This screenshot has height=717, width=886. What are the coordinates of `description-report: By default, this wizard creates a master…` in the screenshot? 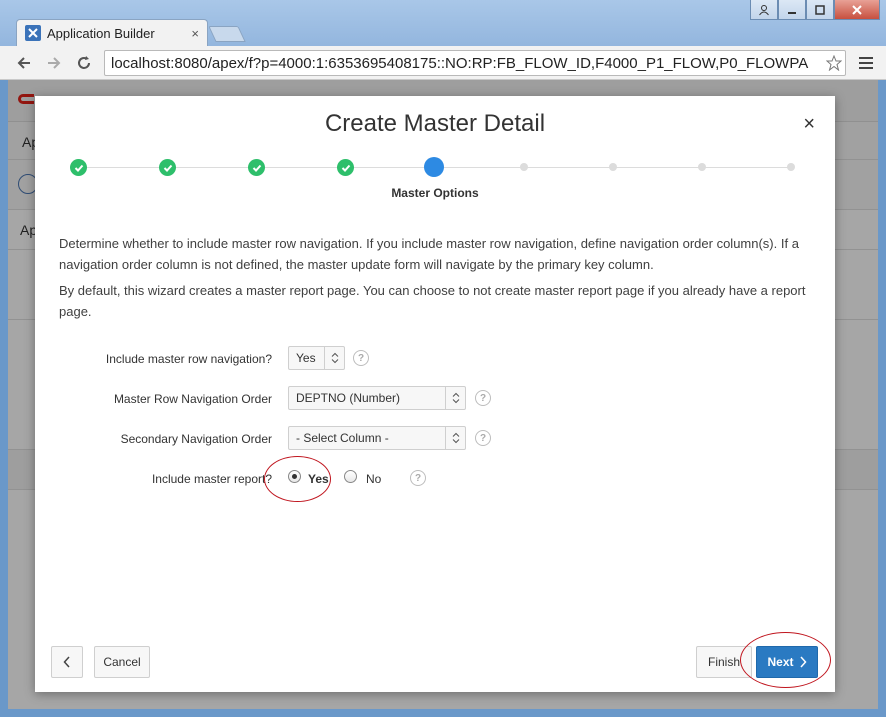 It's located at (432, 301).